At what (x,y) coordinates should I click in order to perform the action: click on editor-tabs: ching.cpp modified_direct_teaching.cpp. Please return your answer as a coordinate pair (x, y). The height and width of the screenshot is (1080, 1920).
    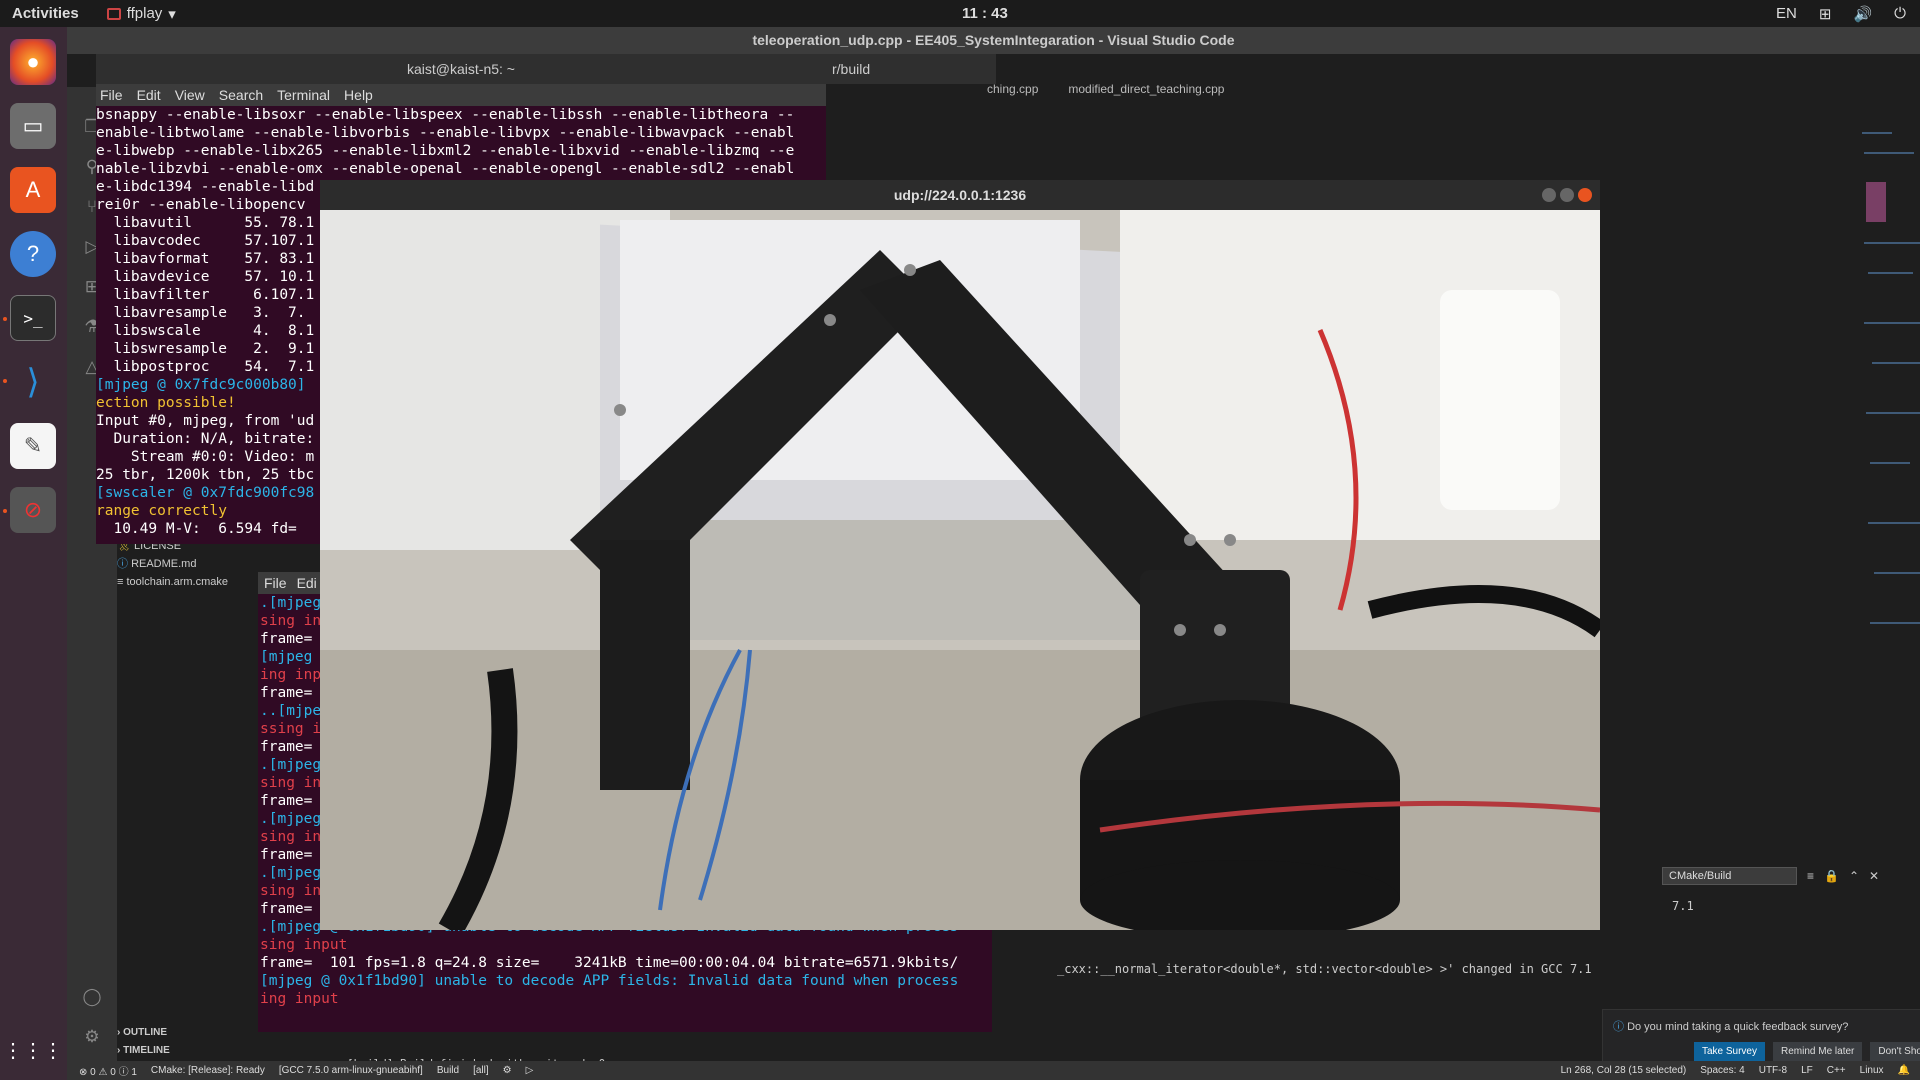
    Looking at the image, I should click on (1105, 97).